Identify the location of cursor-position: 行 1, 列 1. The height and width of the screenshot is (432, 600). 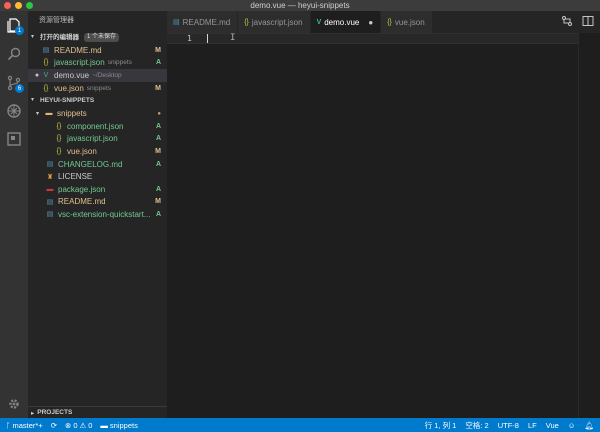
(441, 425).